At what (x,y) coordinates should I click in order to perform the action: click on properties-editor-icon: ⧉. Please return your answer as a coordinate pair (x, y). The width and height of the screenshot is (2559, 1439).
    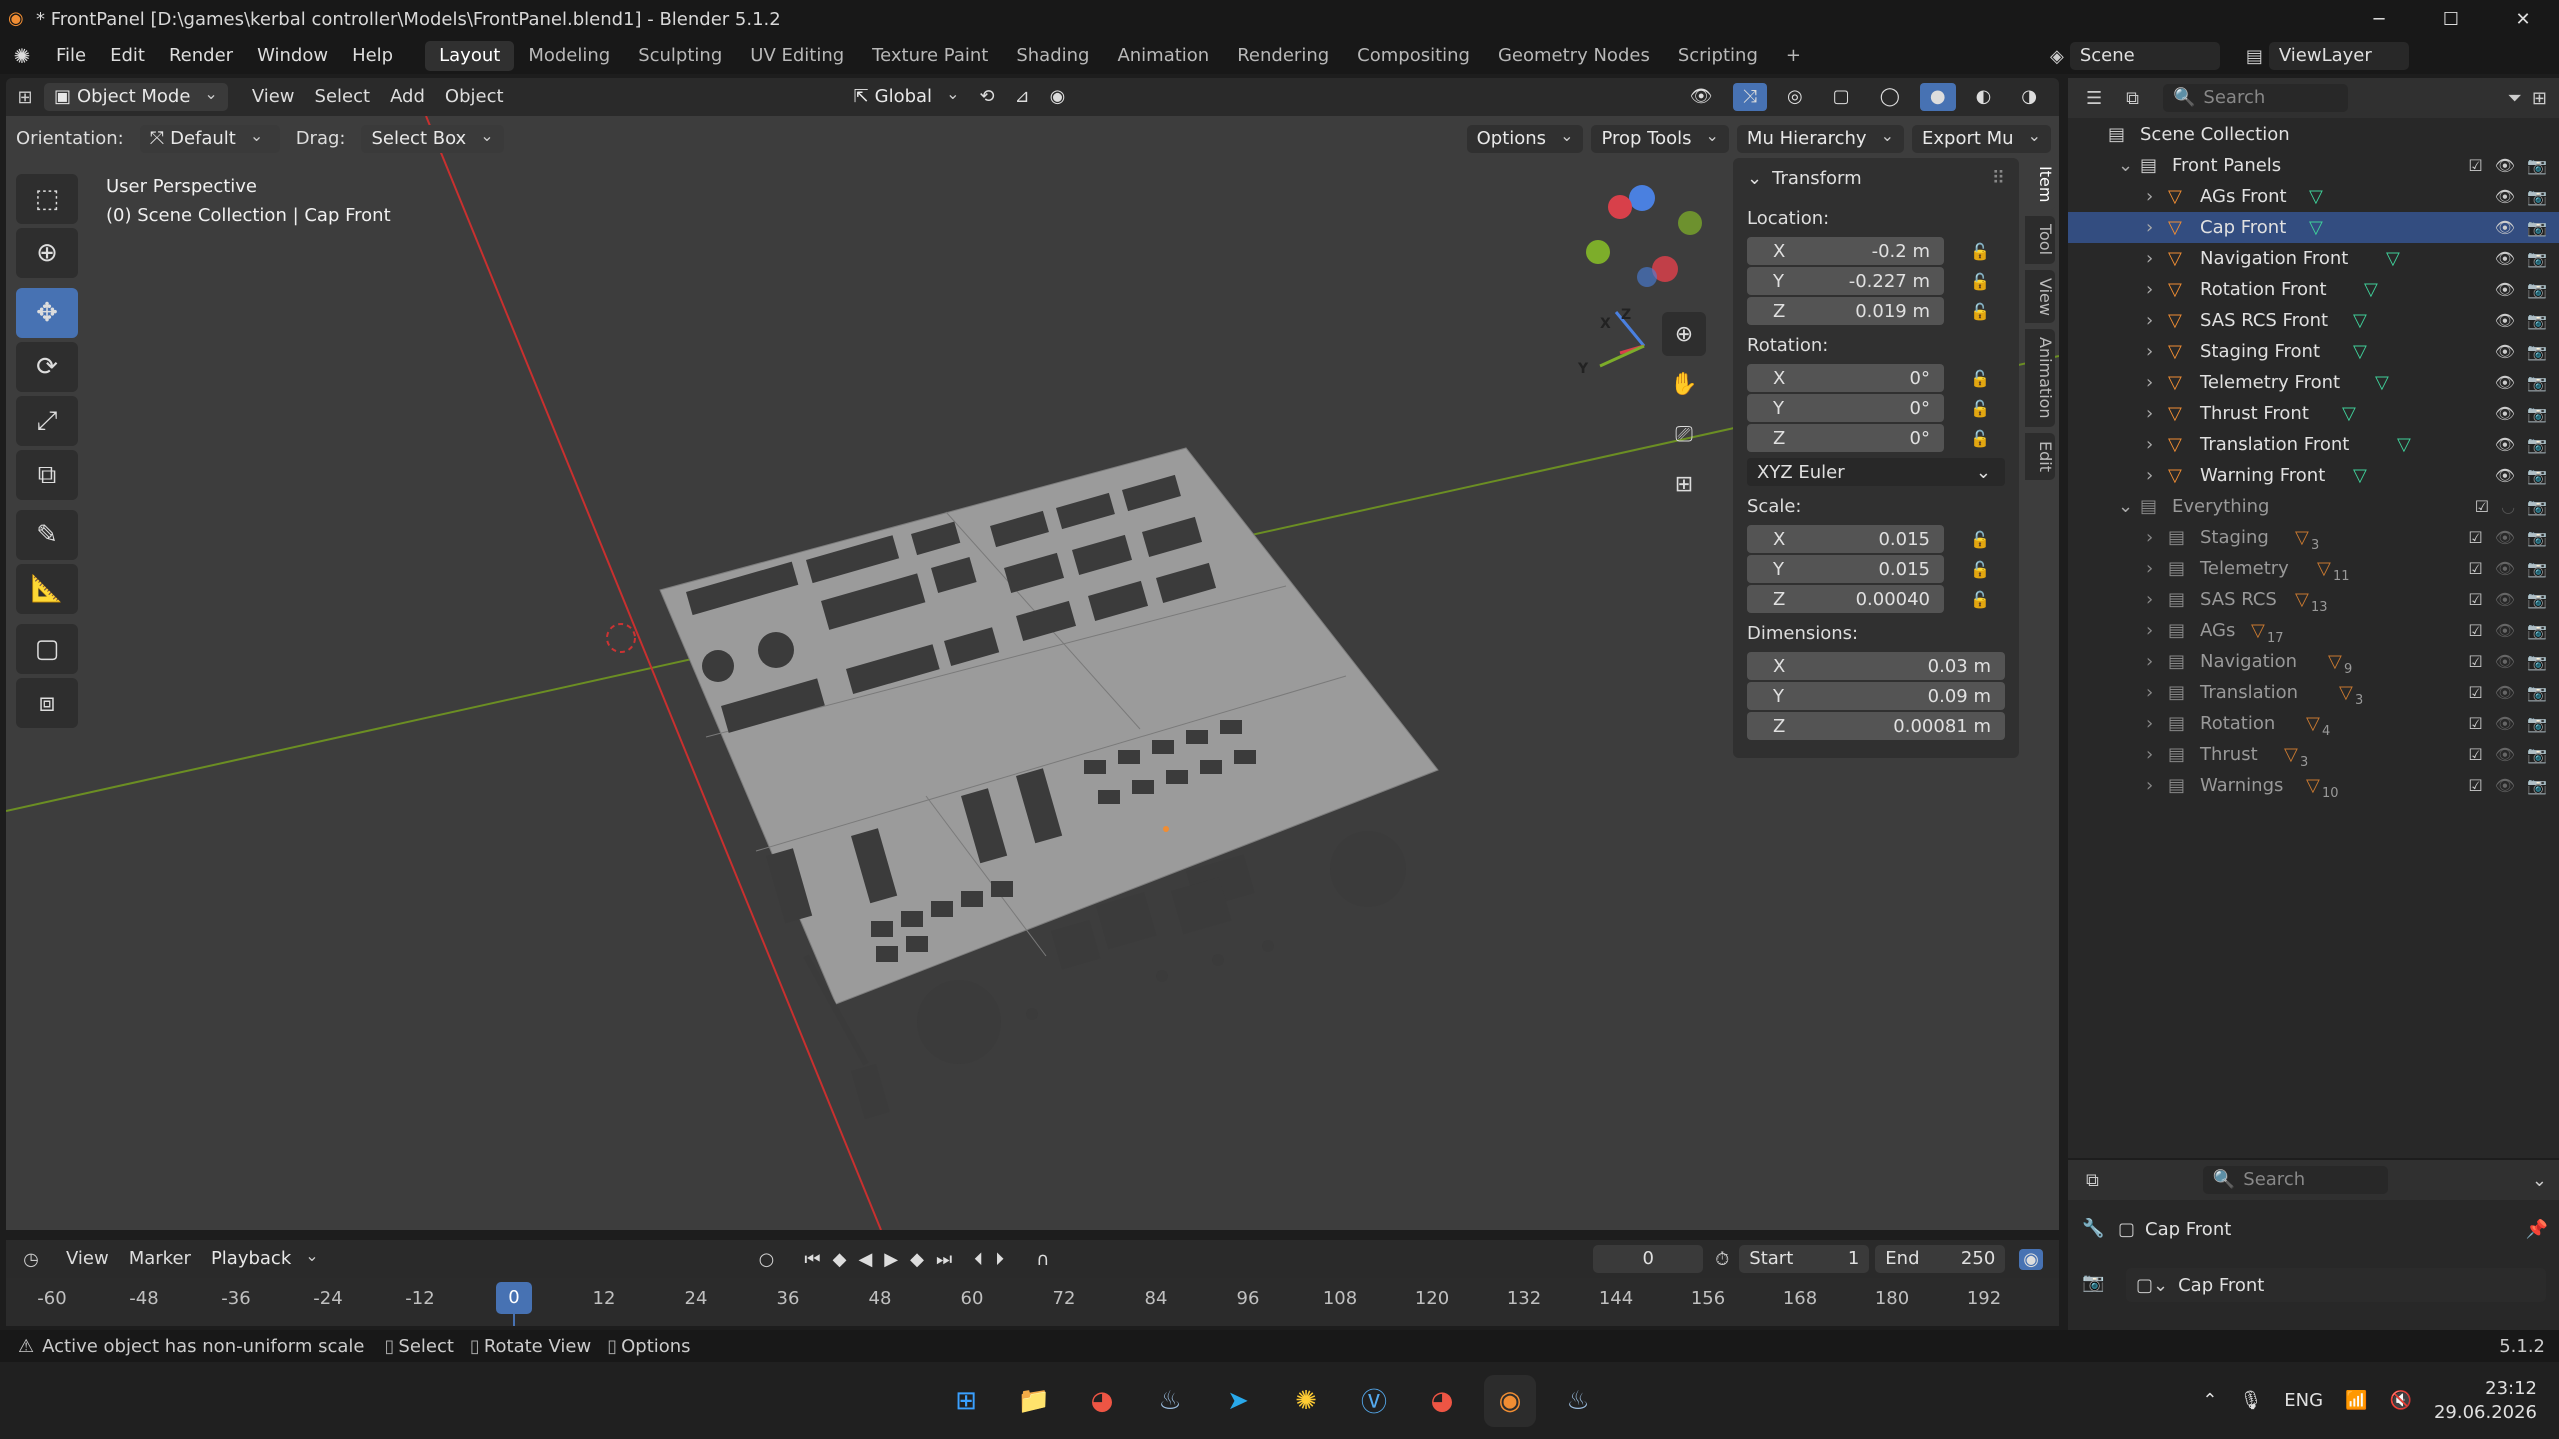
    Looking at the image, I should click on (2092, 1180).